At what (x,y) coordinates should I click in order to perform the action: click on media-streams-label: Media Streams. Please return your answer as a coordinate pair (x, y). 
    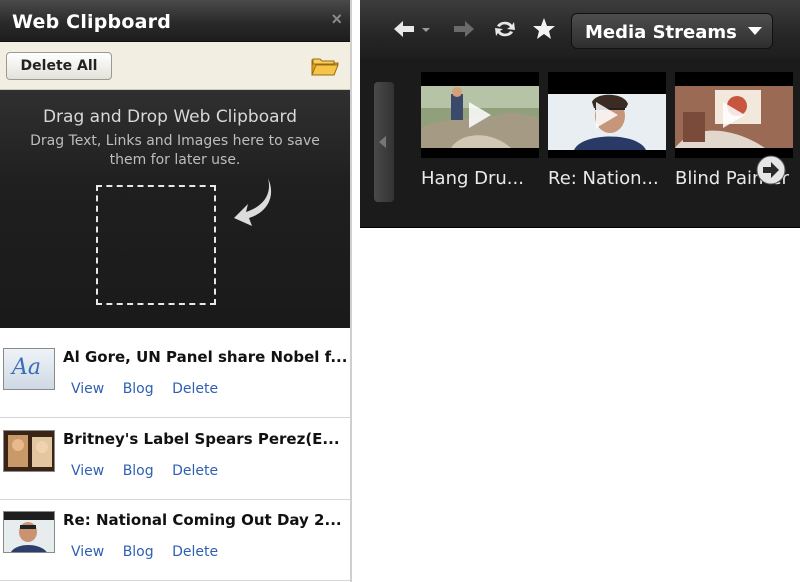
    Looking at the image, I should click on (661, 32).